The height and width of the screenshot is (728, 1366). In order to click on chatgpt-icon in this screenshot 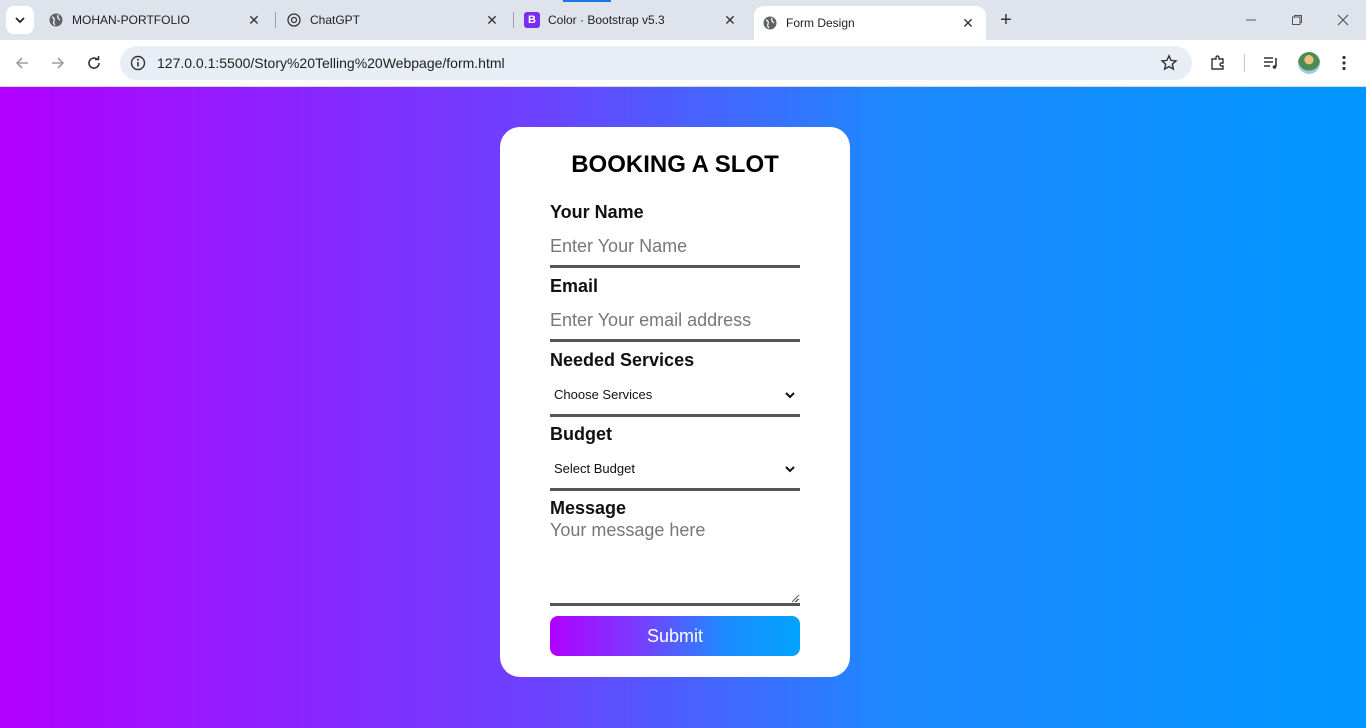, I will do `click(294, 20)`.